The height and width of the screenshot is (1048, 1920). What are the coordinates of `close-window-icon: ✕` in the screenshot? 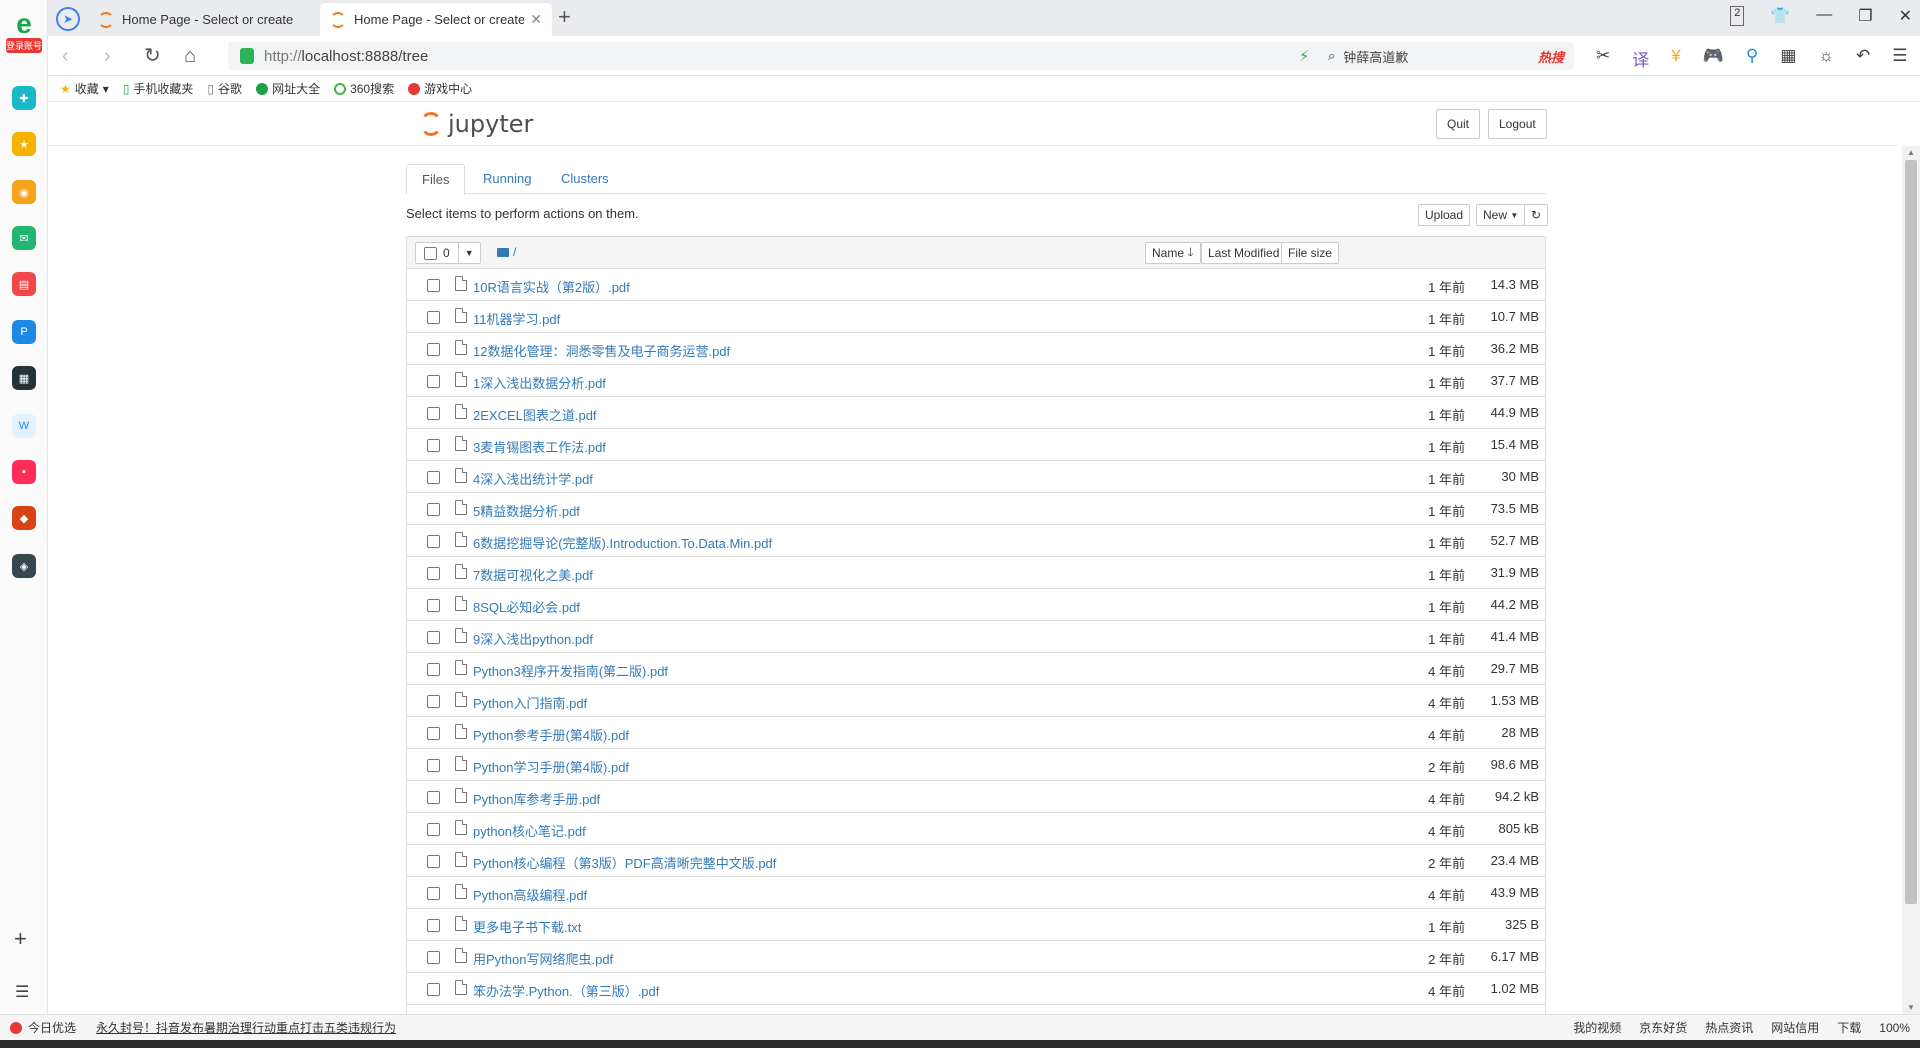 It's located at (1905, 16).